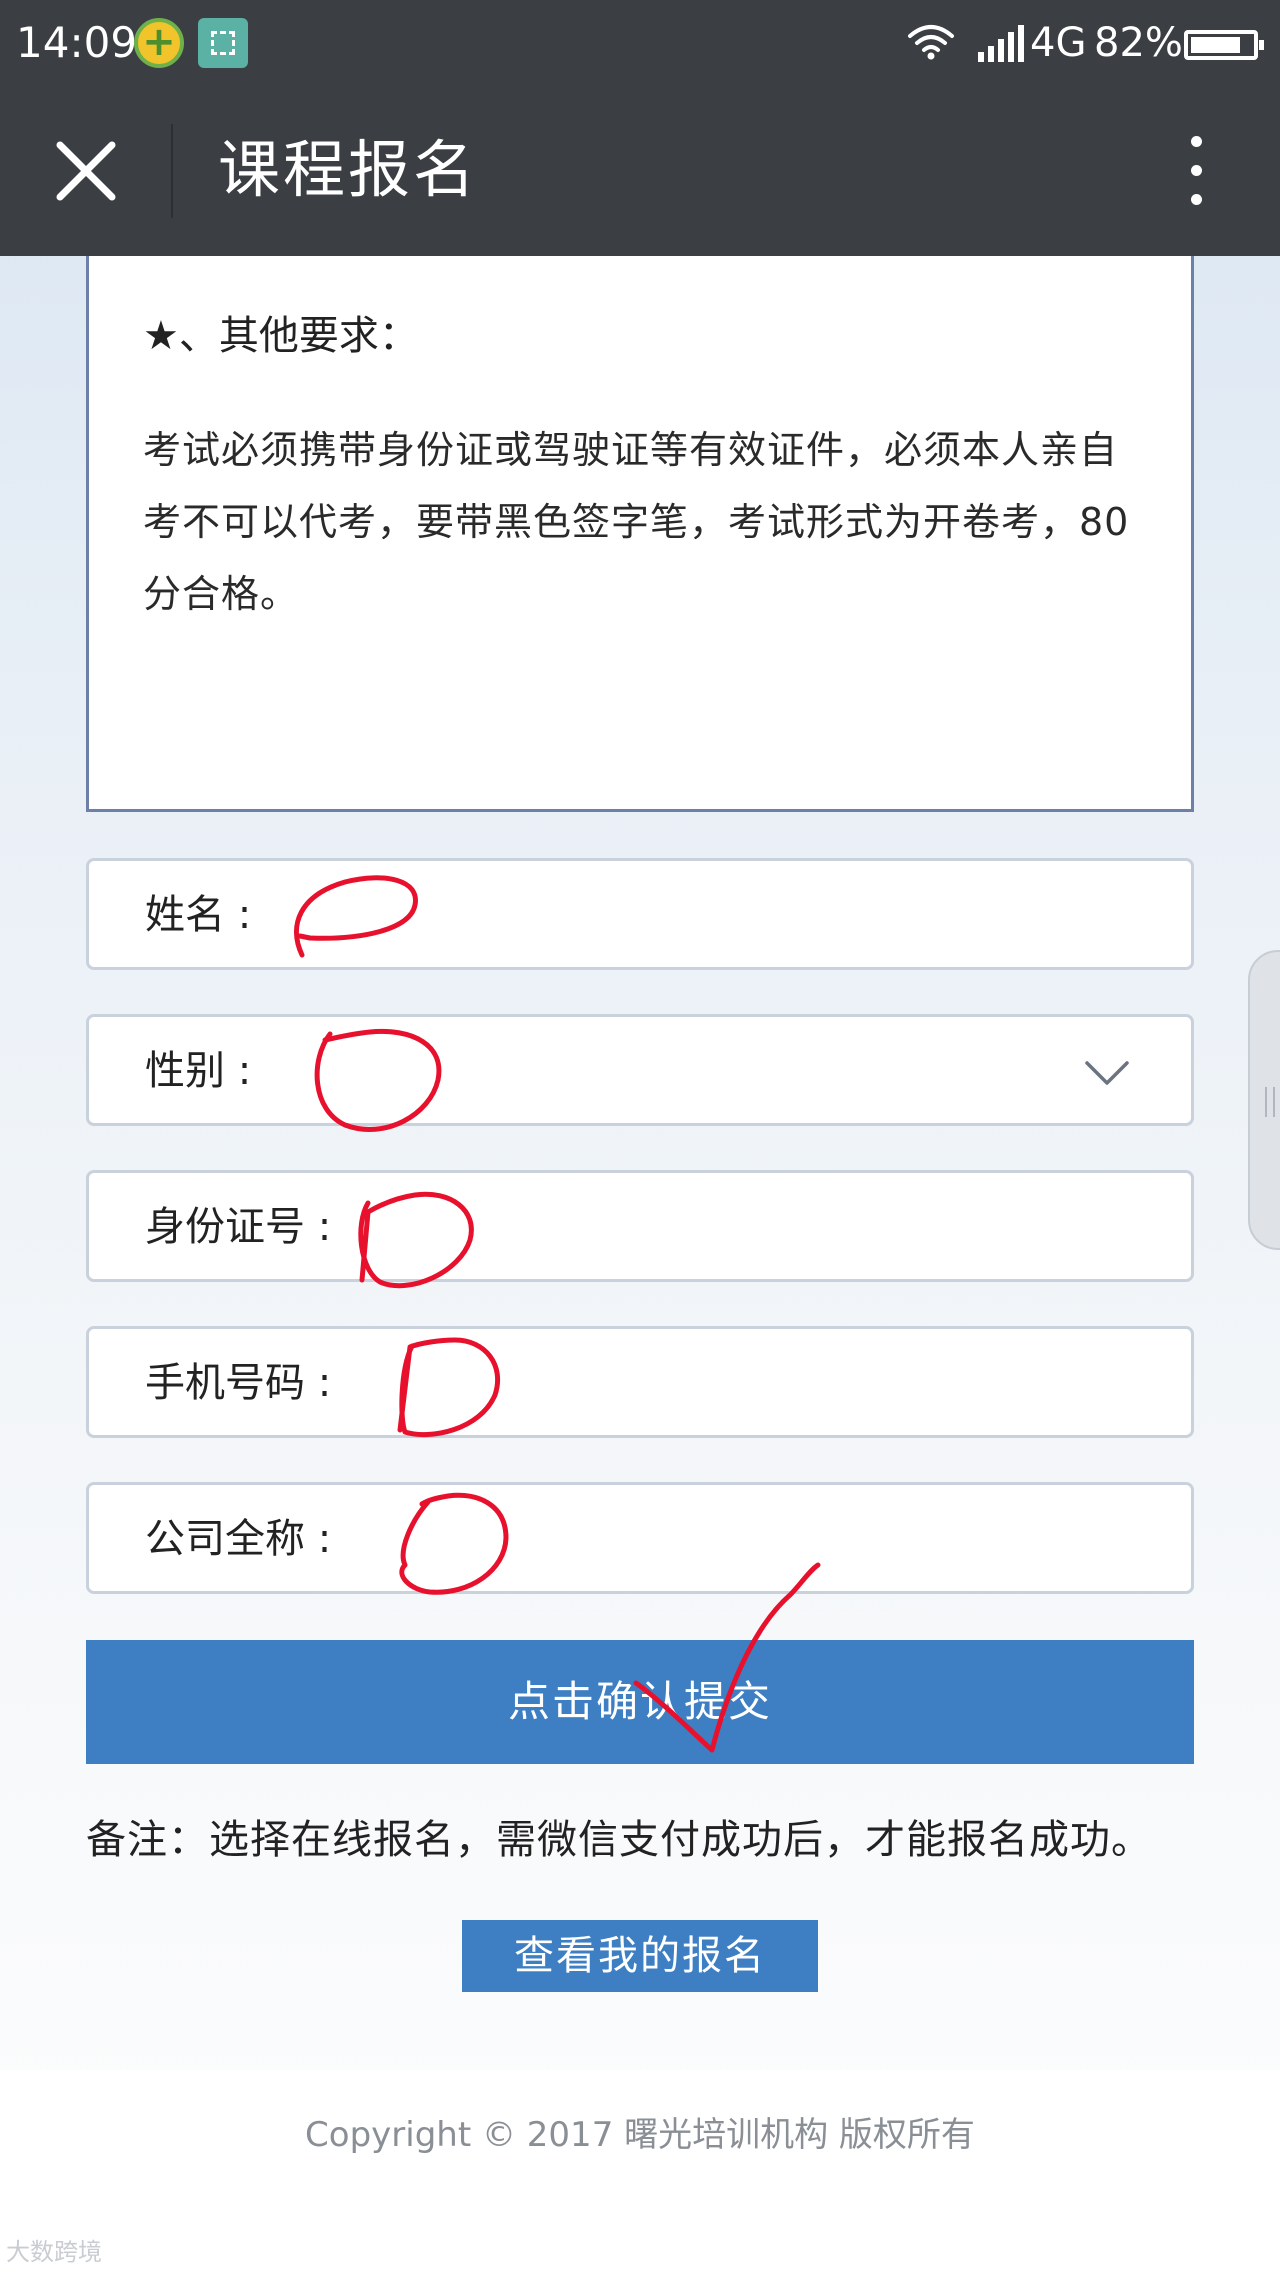 Image resolution: width=1280 pixels, height=2275 pixels. I want to click on id-number-label: 身份证号 :, so click(238, 1227).